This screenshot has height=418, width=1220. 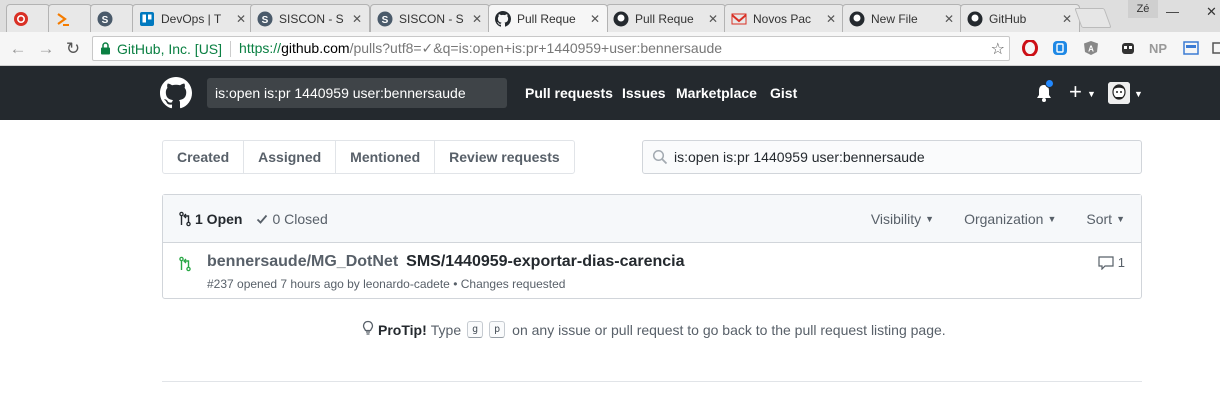 I want to click on minimize-icon: —, so click(x=1172, y=11).